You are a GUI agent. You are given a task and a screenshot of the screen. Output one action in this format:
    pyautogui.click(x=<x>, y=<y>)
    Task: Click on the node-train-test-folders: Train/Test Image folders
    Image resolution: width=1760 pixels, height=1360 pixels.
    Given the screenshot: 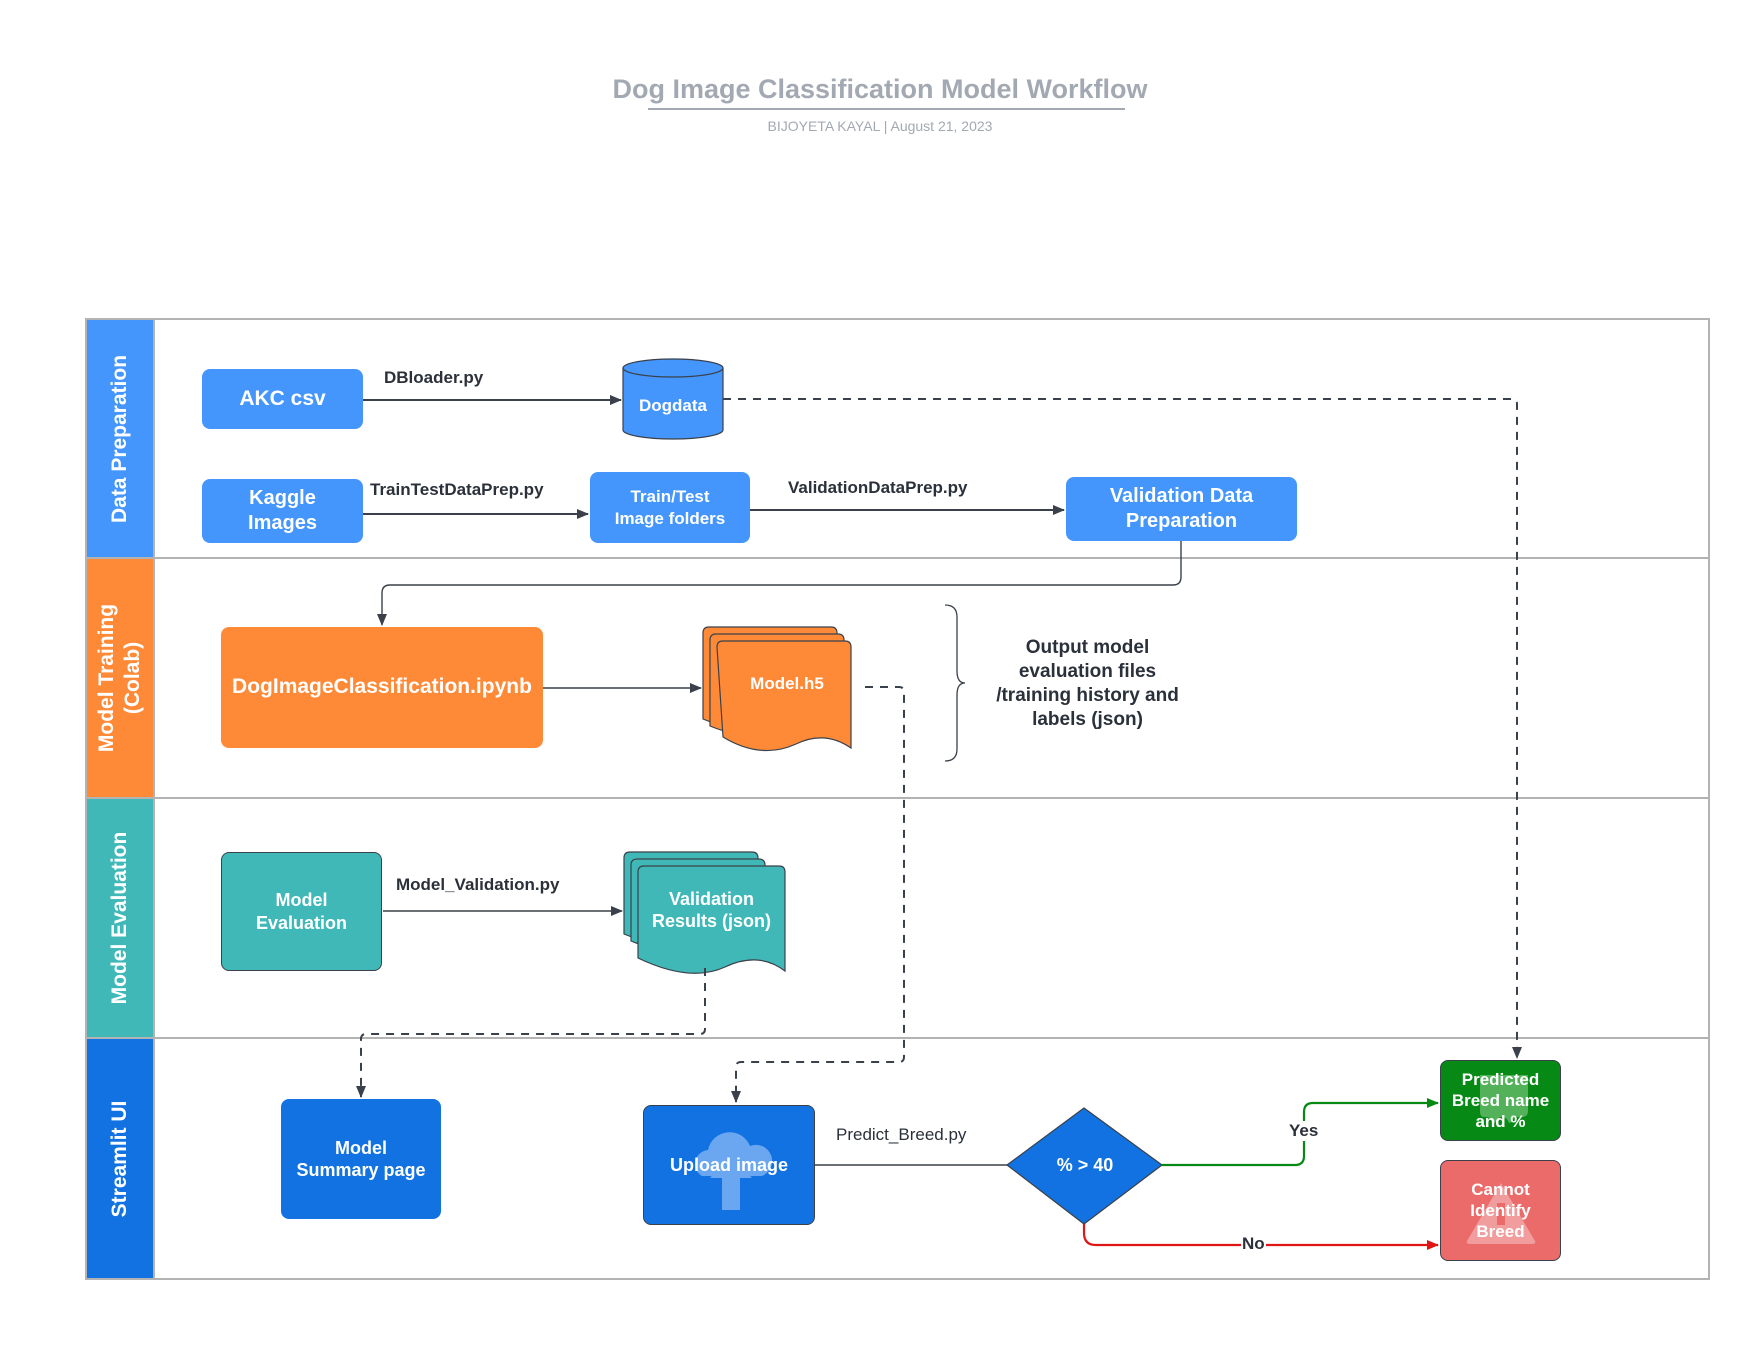 What is the action you would take?
    pyautogui.click(x=670, y=507)
    